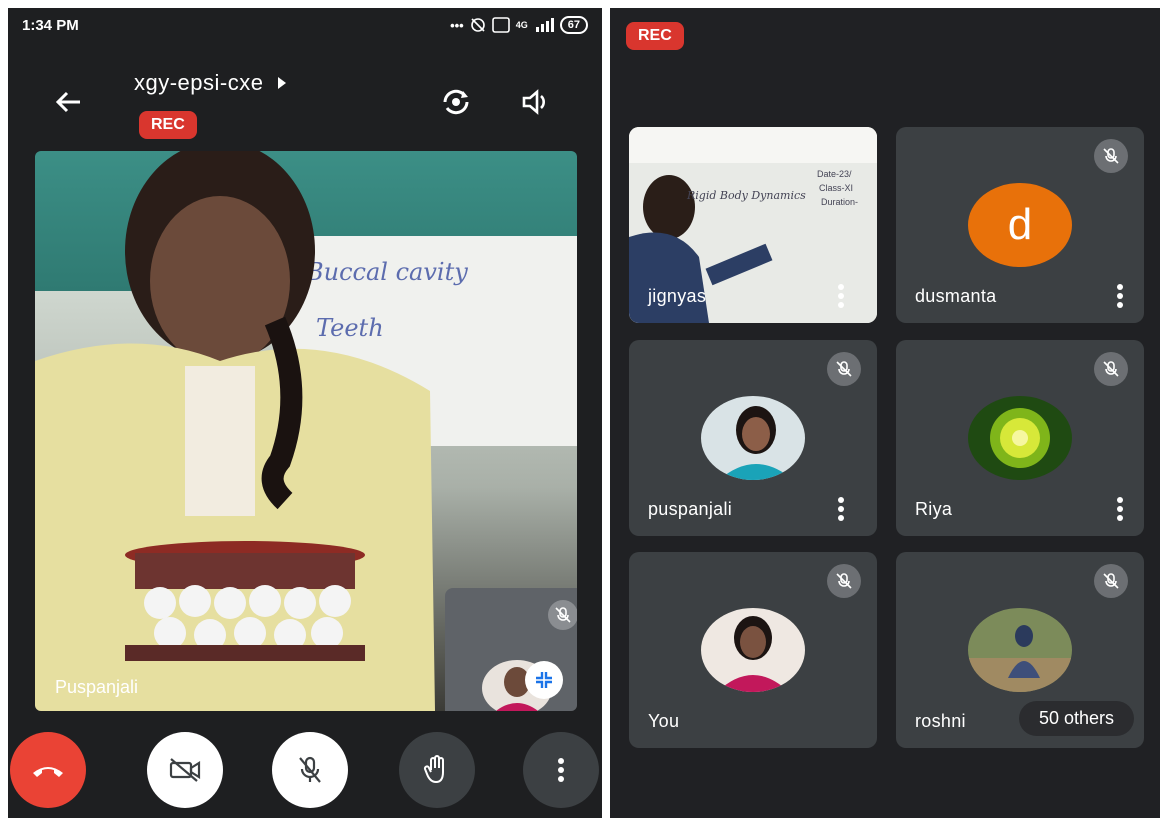  I want to click on status-bar: 1:34 PM ••• 4G 67, so click(305, 26).